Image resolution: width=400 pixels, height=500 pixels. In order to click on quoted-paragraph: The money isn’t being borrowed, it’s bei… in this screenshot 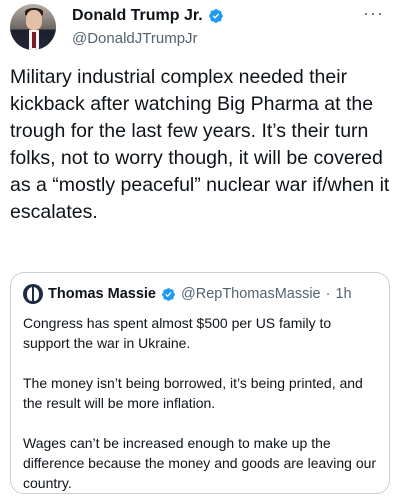, I will do `click(193, 393)`.